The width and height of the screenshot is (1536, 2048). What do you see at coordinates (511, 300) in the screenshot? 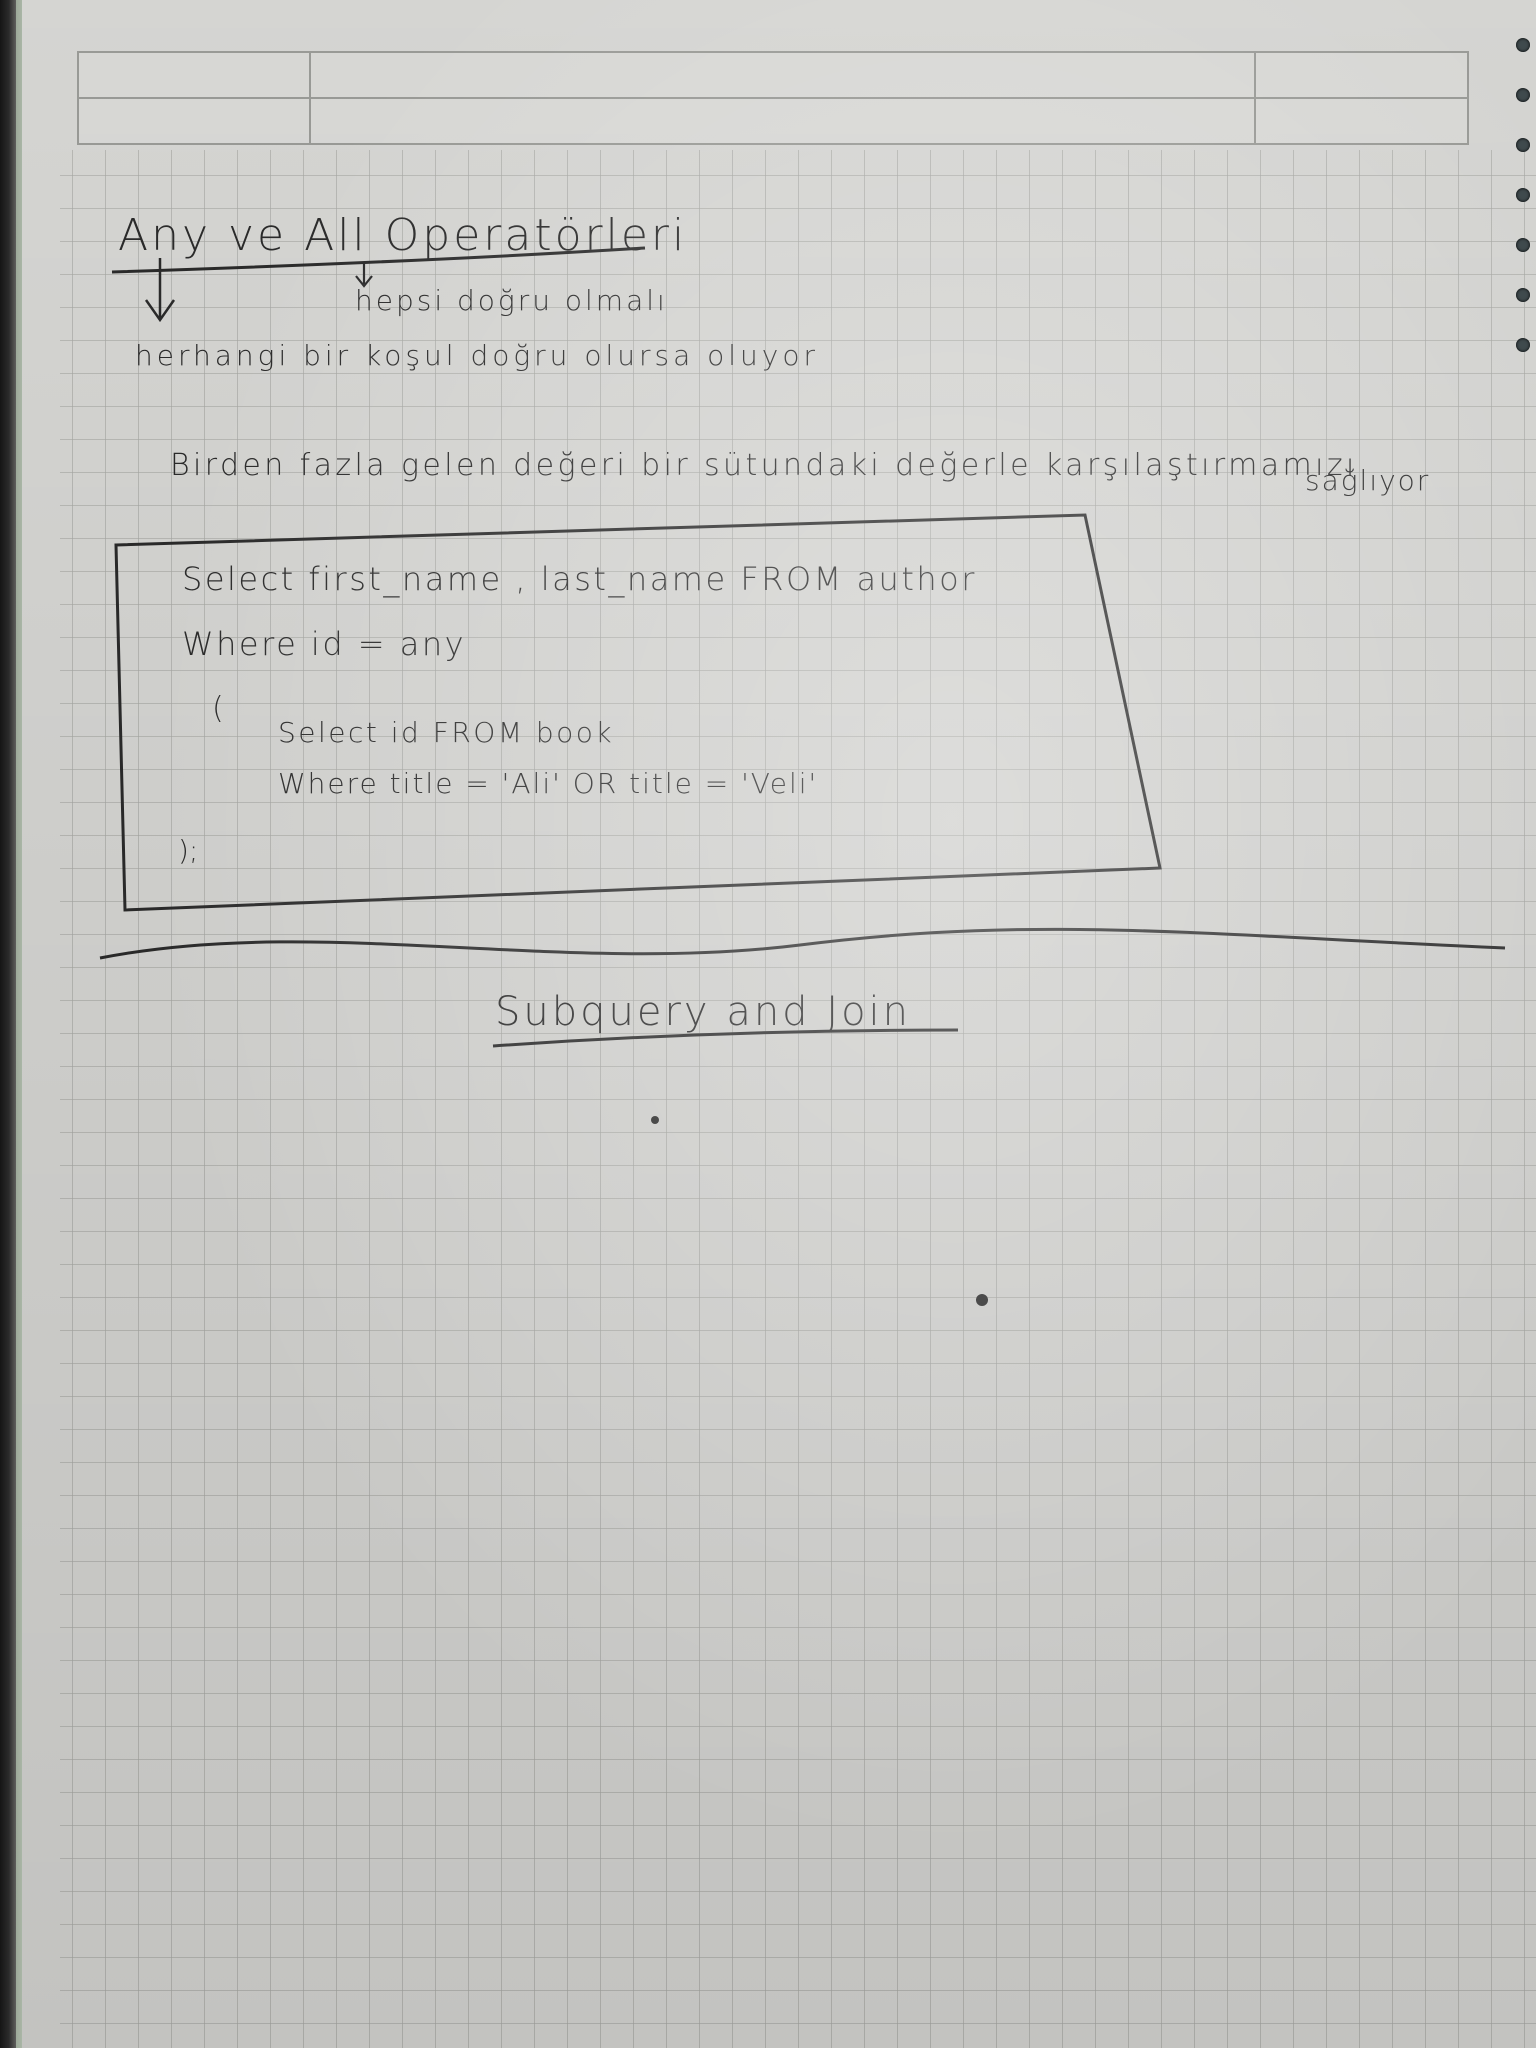
I see `note-all: hepsi doğru olmalı` at bounding box center [511, 300].